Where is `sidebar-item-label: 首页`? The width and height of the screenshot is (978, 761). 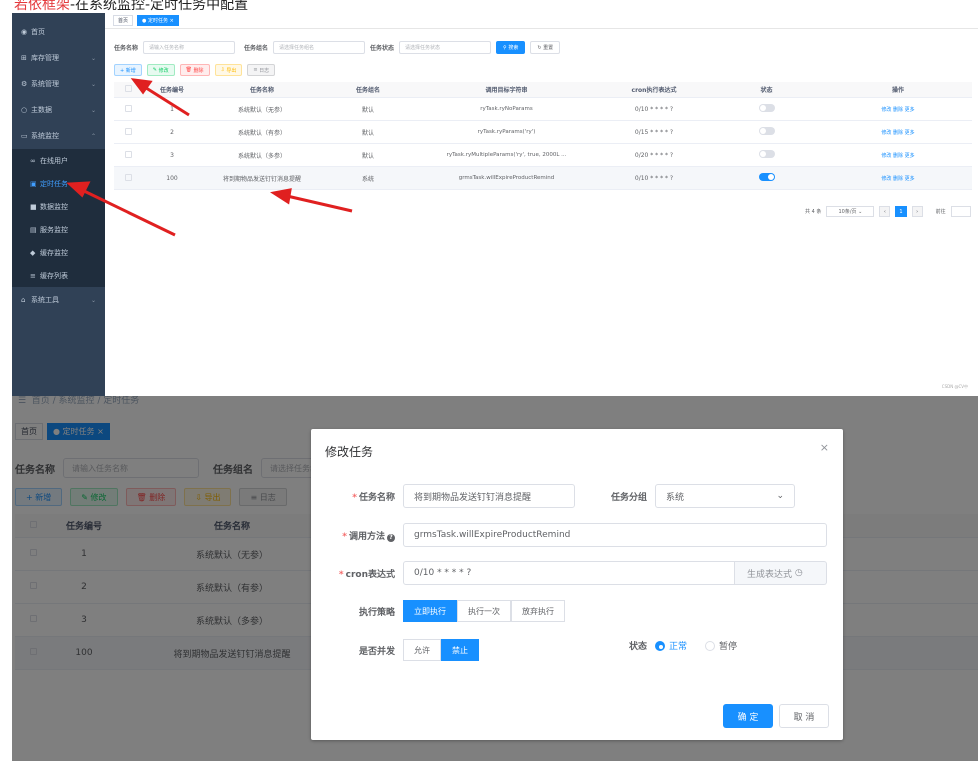 sidebar-item-label: 首页 is located at coordinates (38, 32).